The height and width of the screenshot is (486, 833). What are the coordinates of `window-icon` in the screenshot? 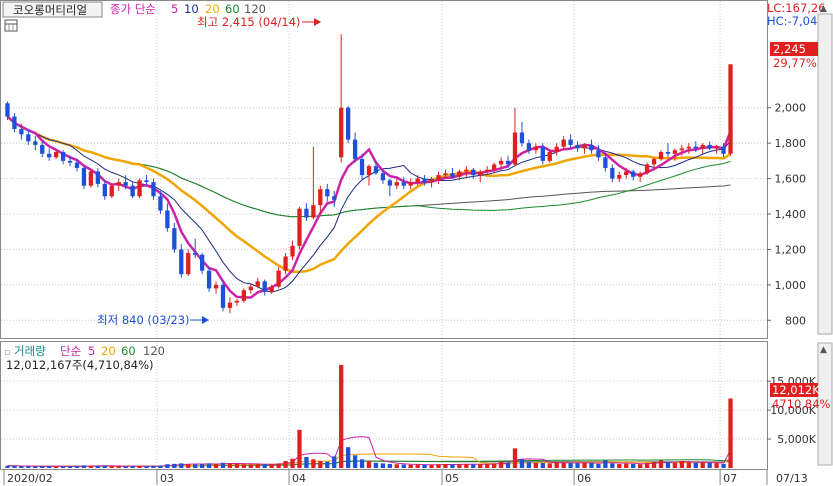 It's located at (11, 25).